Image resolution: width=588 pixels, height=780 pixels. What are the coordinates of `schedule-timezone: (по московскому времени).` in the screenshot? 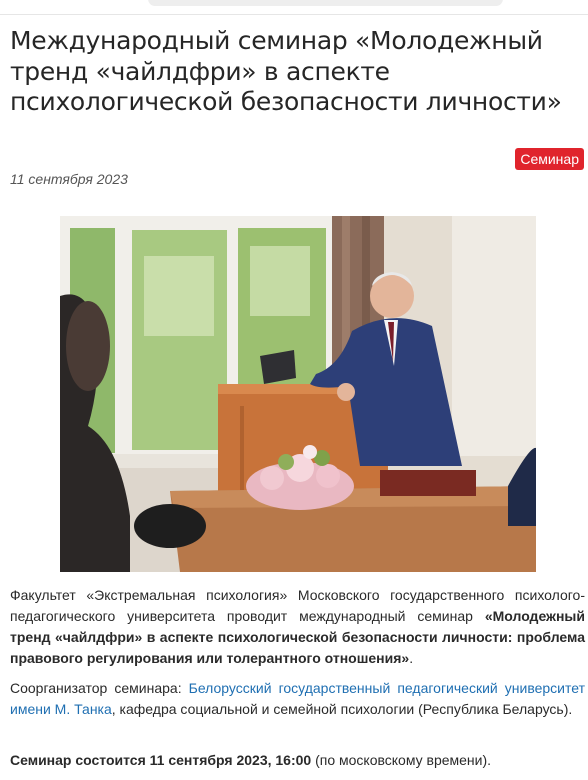 It's located at (401, 760).